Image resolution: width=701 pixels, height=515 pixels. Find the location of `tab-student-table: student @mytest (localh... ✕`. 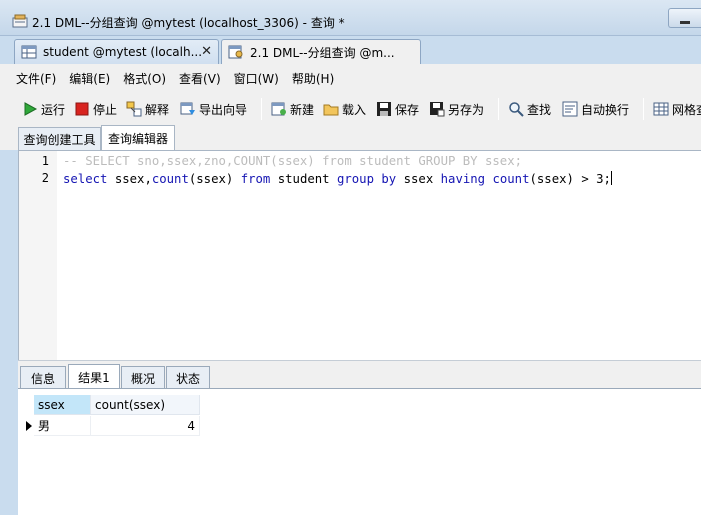

tab-student-table: student @mytest (localh... ✕ is located at coordinates (116, 51).